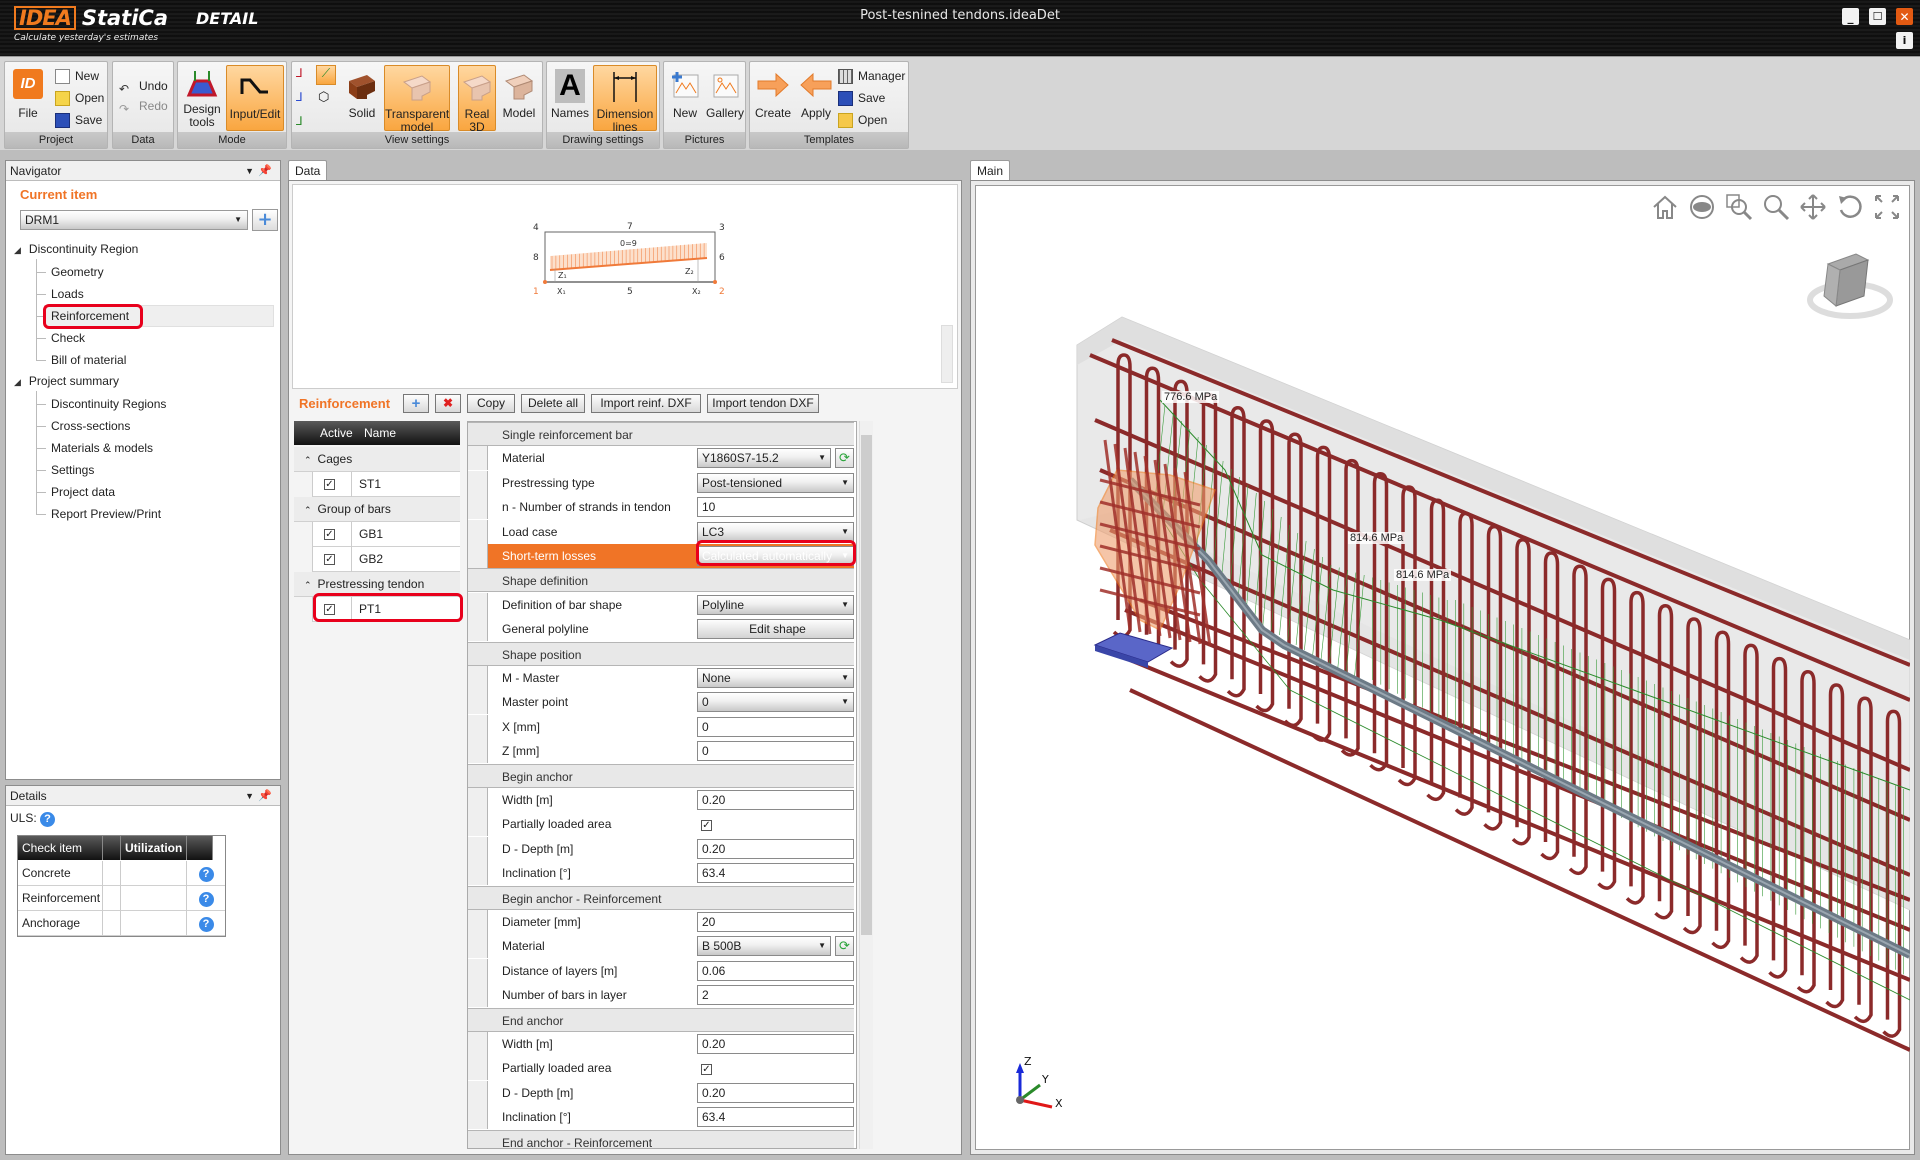 This screenshot has height=1160, width=1920. Describe the element at coordinates (448, 403) in the screenshot. I see `delete-reinforcement-button: ✖` at that location.